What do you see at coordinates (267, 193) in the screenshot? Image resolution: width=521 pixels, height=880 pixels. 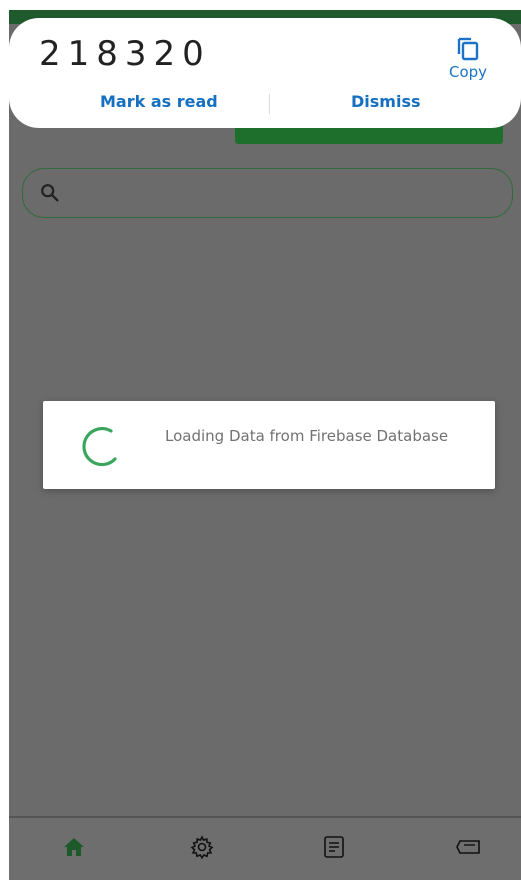 I see `search-input` at bounding box center [267, 193].